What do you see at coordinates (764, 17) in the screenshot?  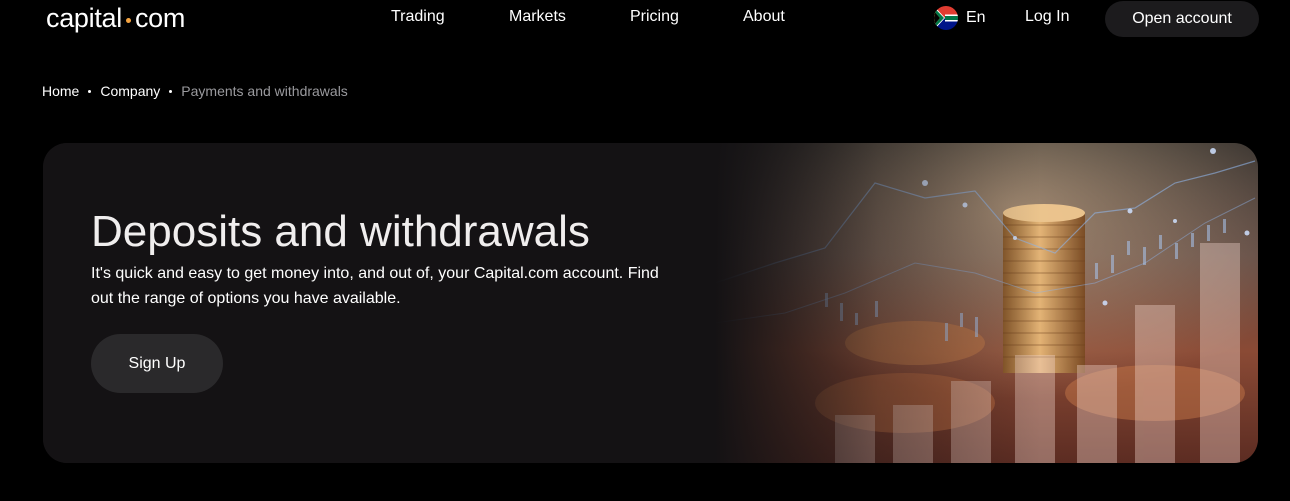 I see `nav-item-about: About` at bounding box center [764, 17].